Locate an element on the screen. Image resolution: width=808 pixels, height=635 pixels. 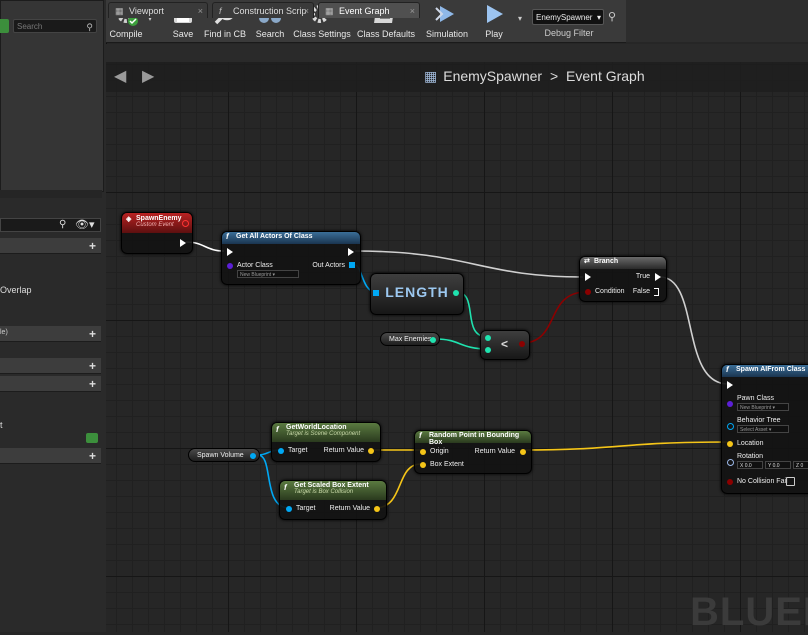
node-title: Random Point in Bounding Box is located at coordinates (474, 439).